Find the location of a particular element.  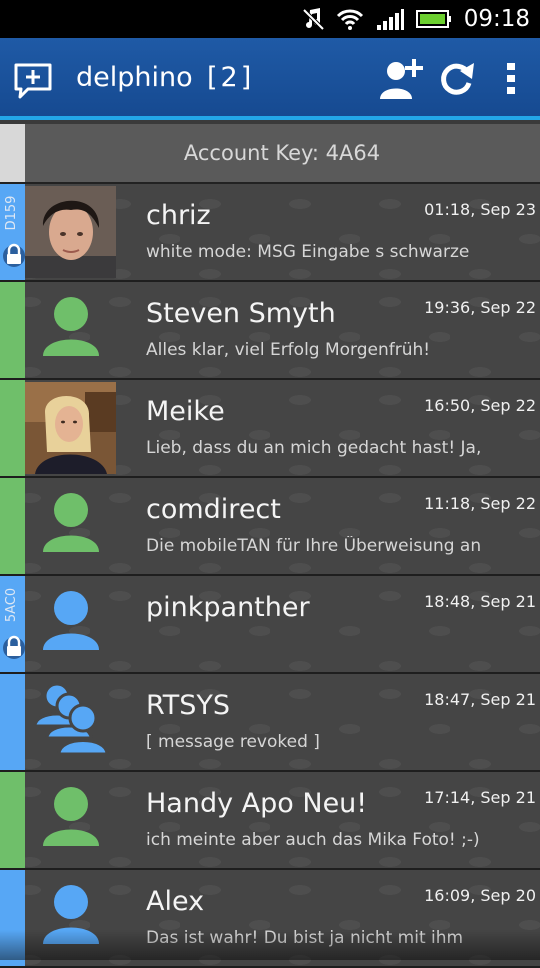

clock: 09:18 is located at coordinates (496, 19).